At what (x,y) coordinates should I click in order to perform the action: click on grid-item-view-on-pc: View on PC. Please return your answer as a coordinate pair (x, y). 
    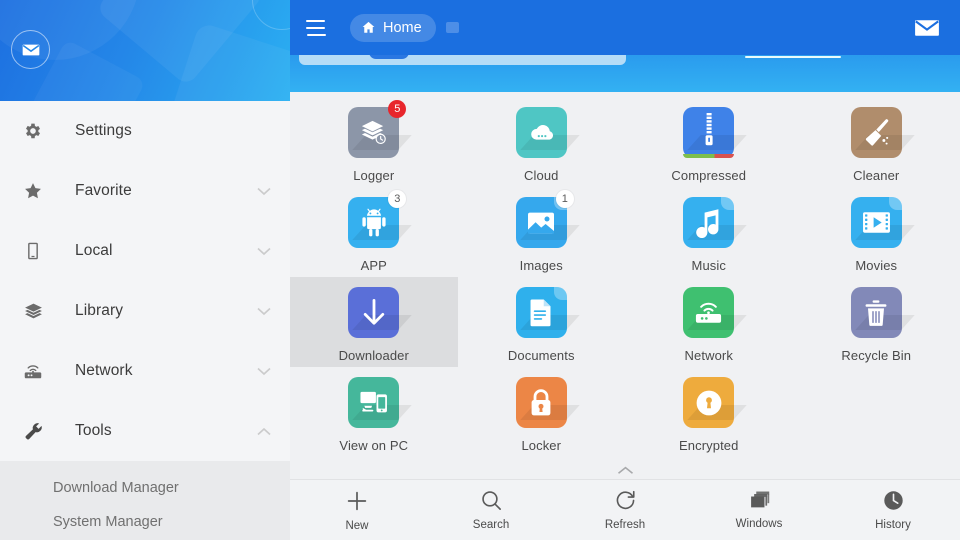
    Looking at the image, I should click on (374, 412).